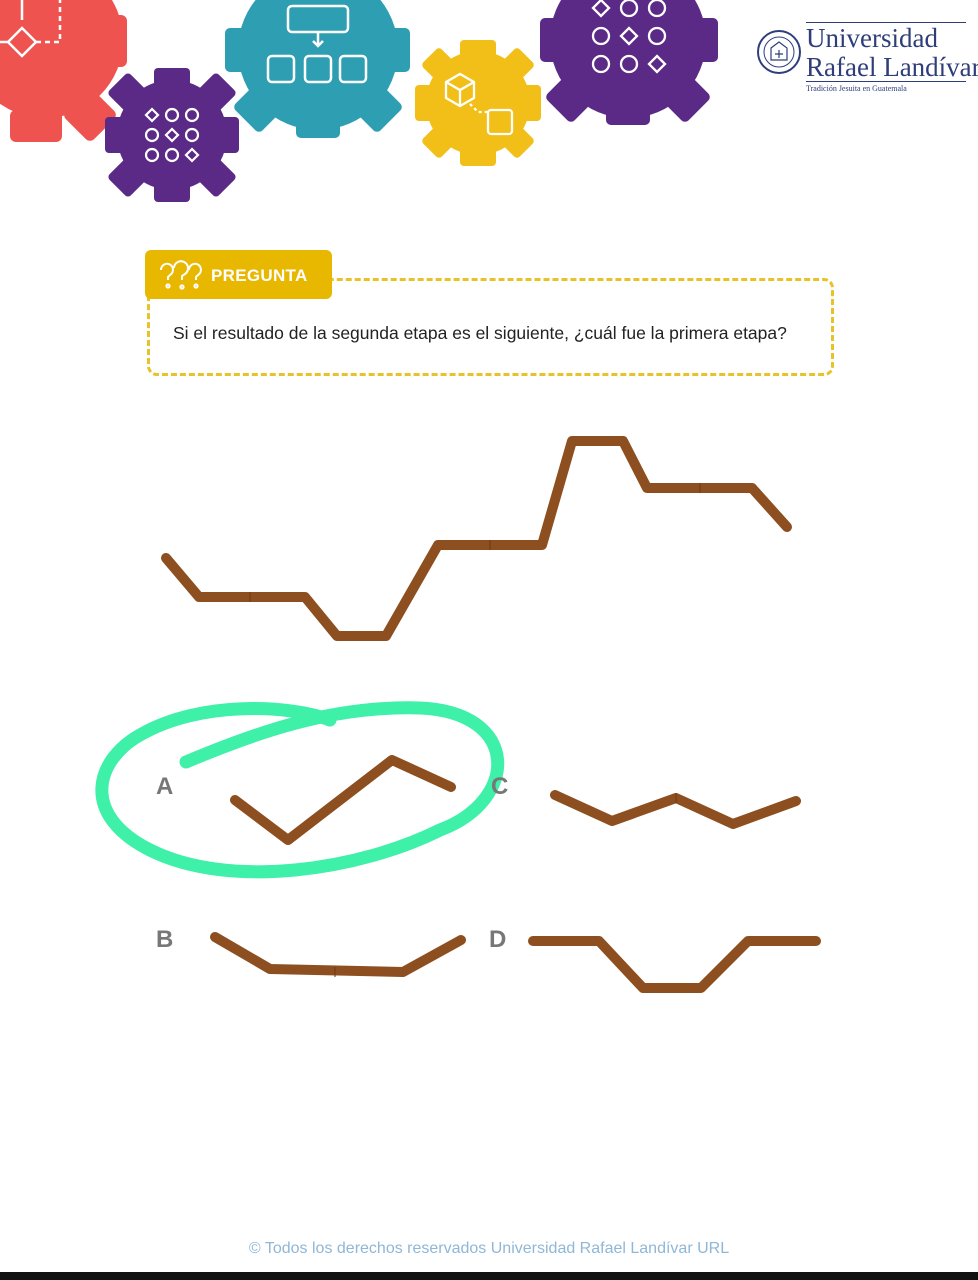 Image resolution: width=978 pixels, height=1280 pixels. I want to click on option-c-label: C, so click(499, 787).